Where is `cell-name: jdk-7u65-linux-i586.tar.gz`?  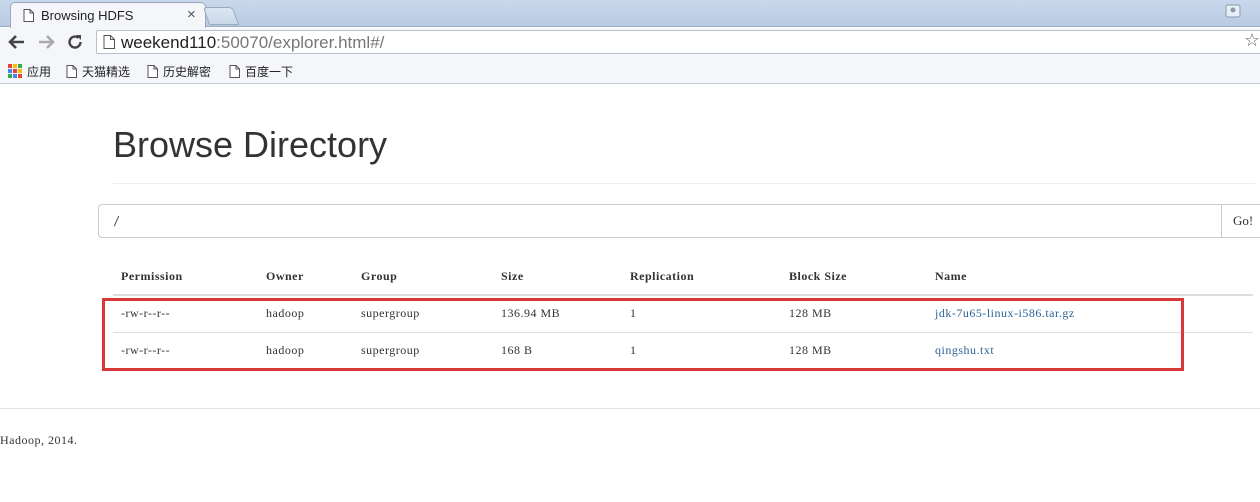
cell-name: jdk-7u65-linux-i586.tar.gz is located at coordinates (1090, 313).